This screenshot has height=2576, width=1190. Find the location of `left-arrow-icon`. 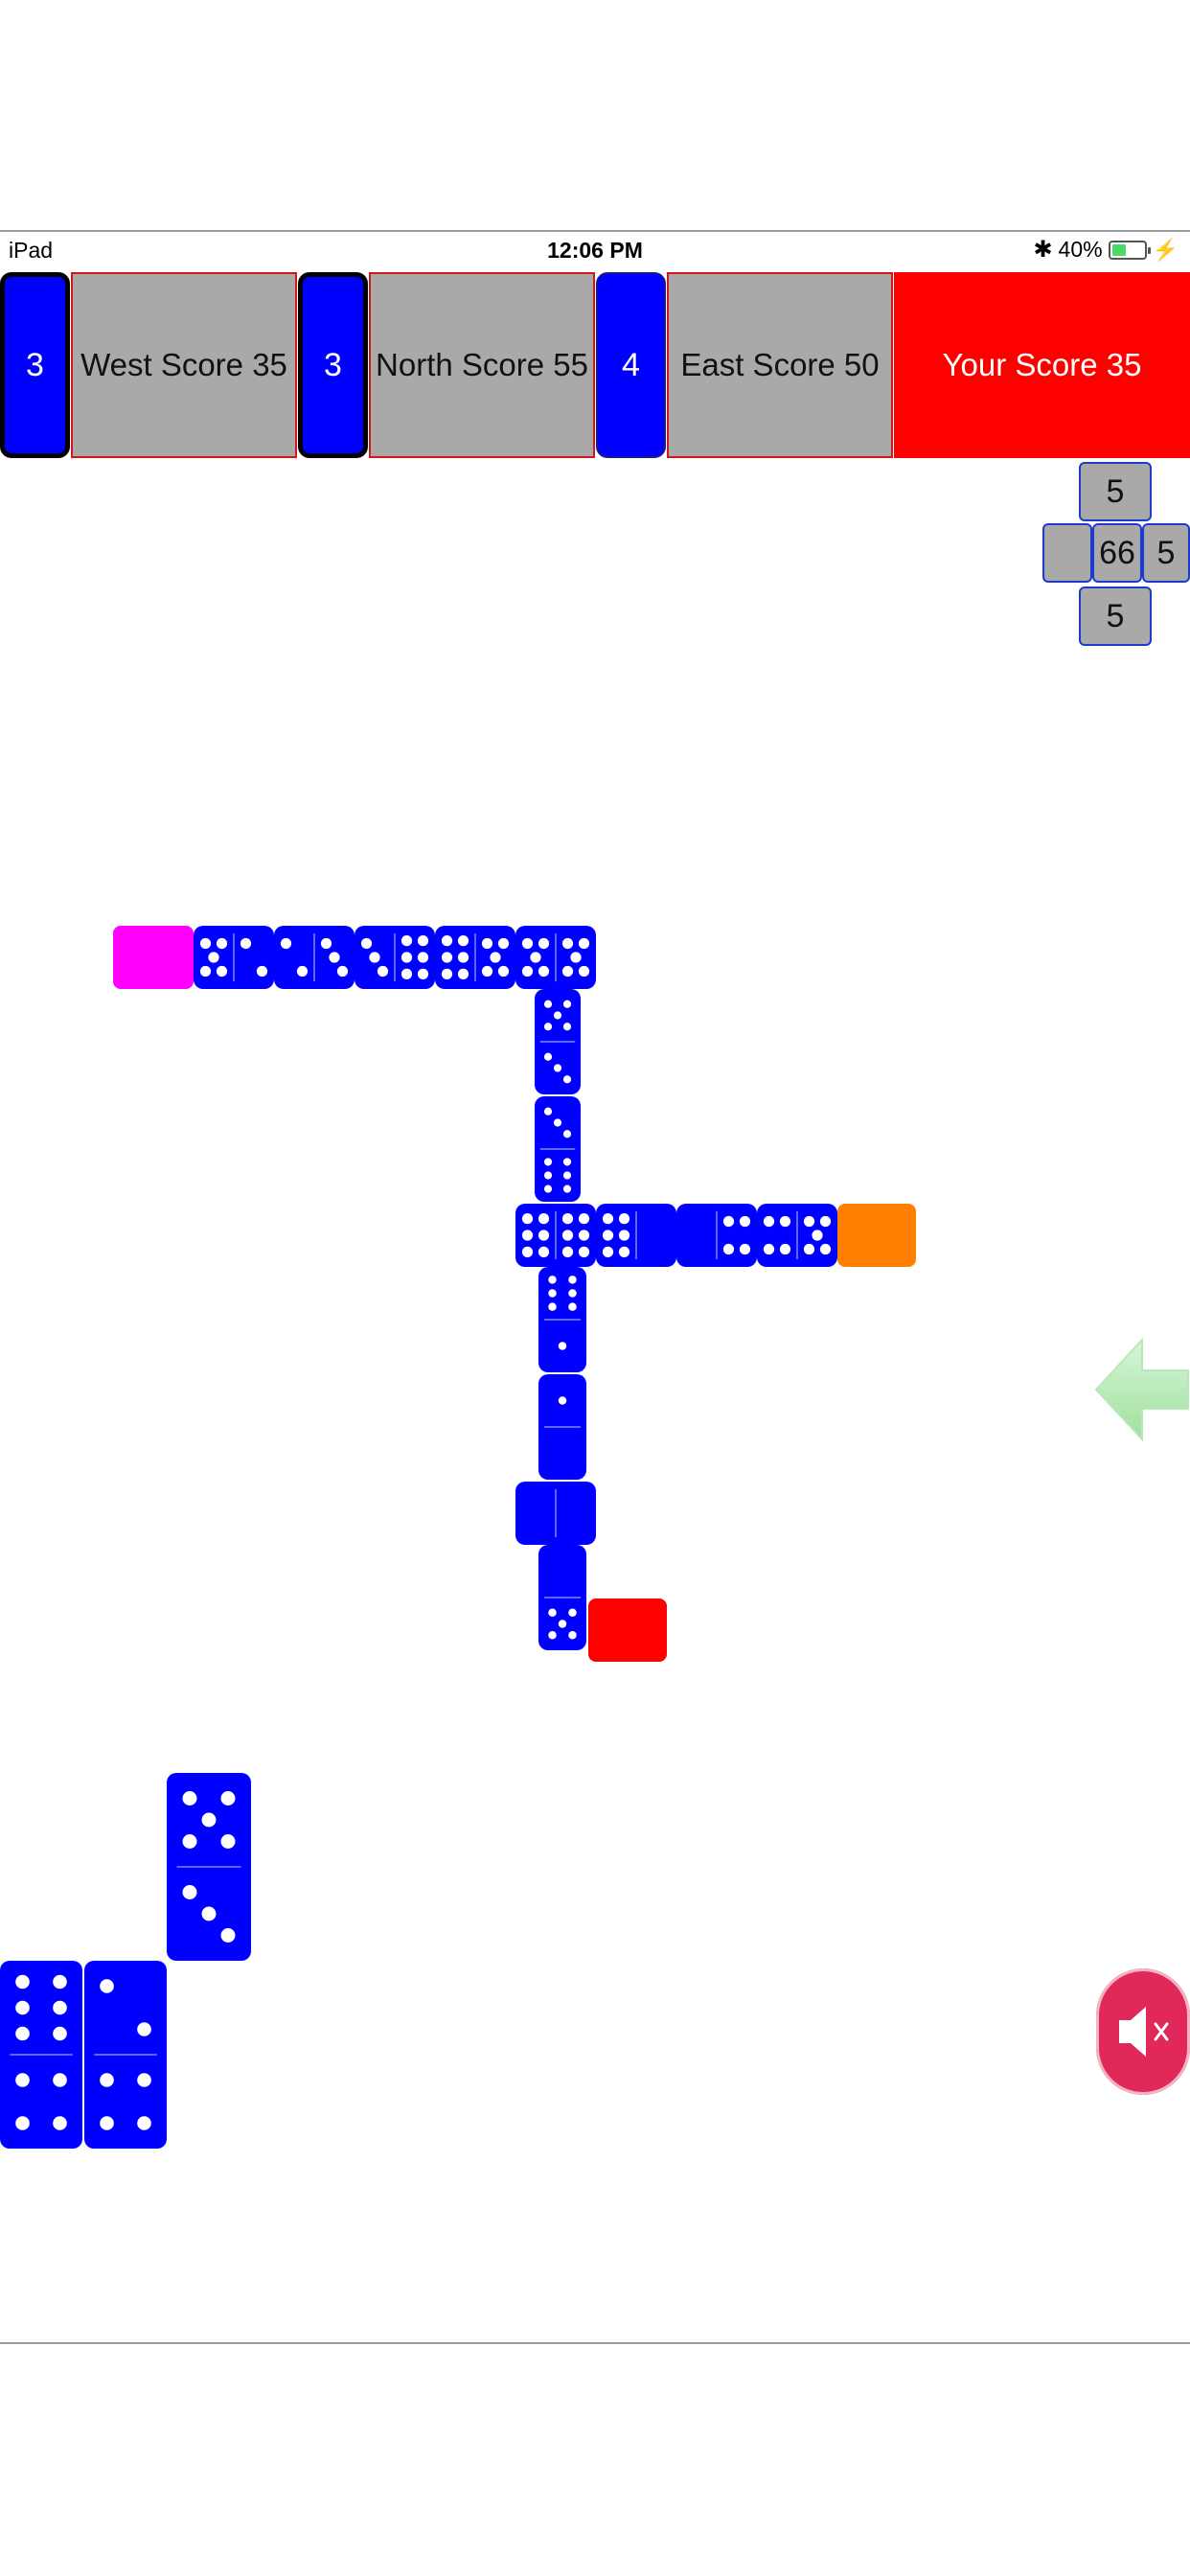

left-arrow-icon is located at coordinates (1141, 1389).